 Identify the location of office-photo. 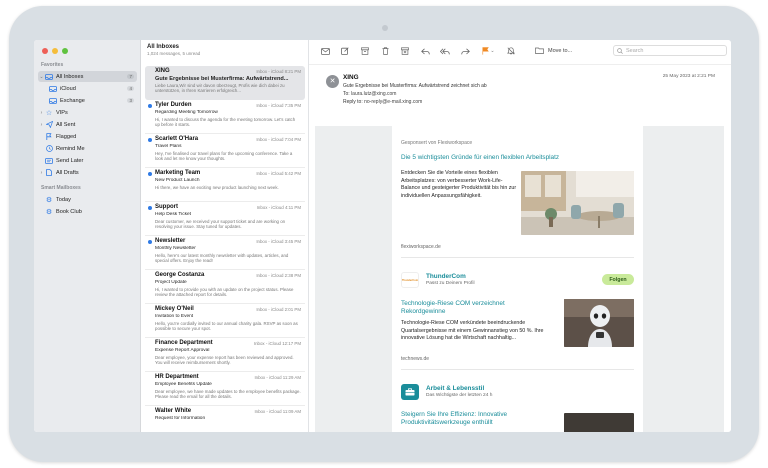
(577, 203).